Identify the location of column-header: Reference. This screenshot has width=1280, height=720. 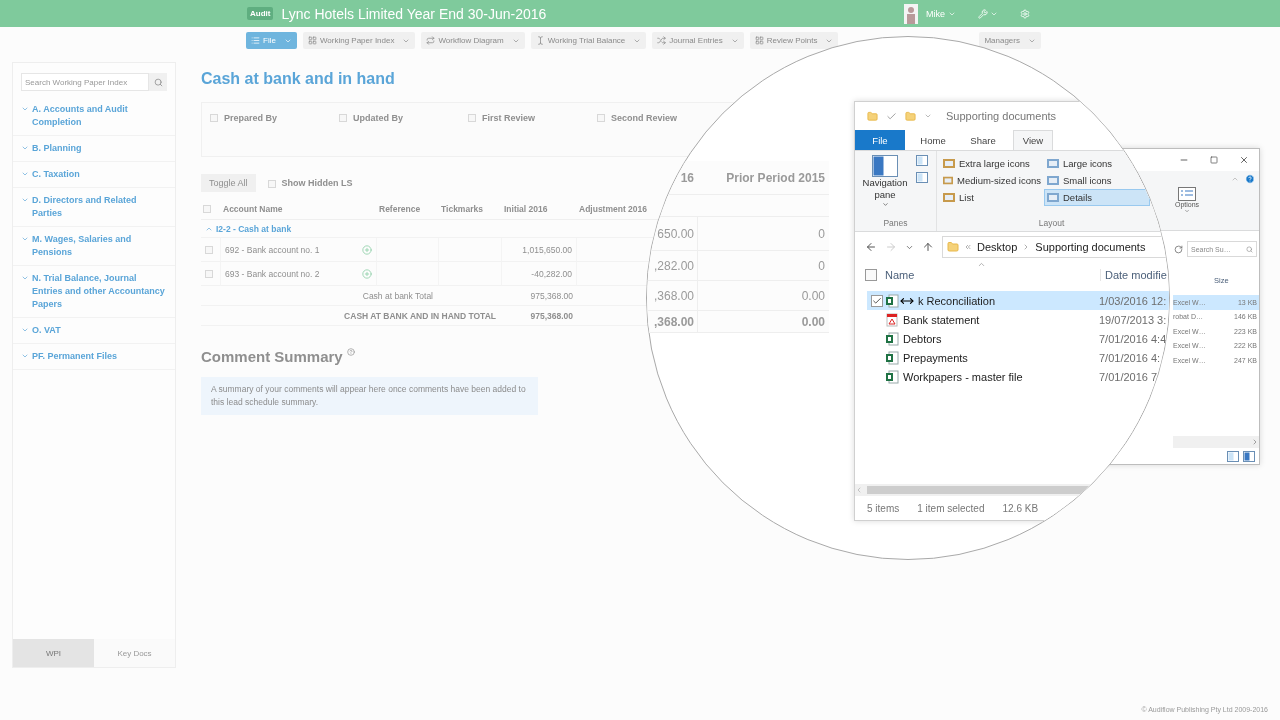
(400, 208).